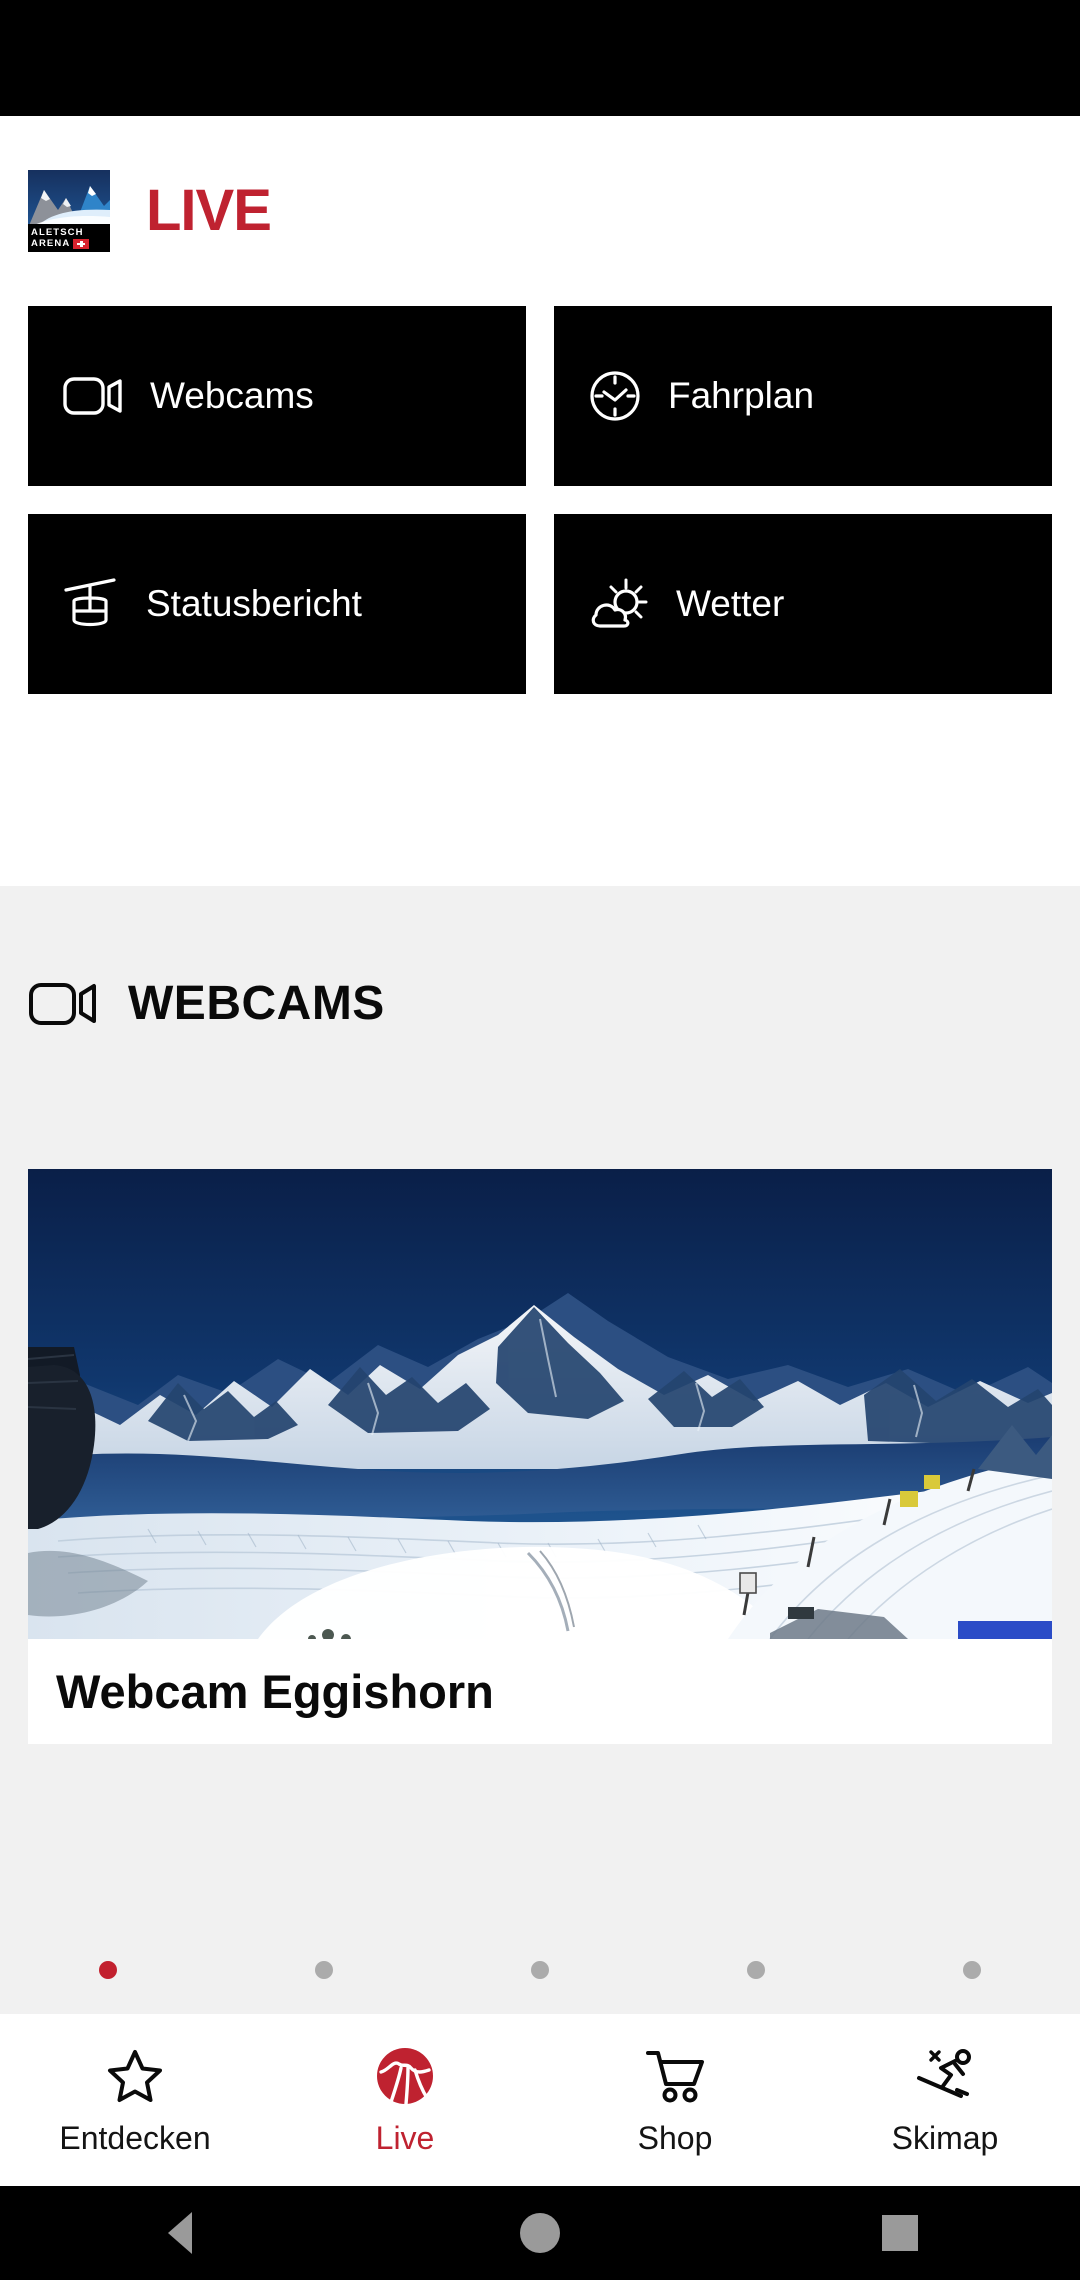 This screenshot has width=1080, height=2280. What do you see at coordinates (944, 2073) in the screenshot?
I see `skier-icon` at bounding box center [944, 2073].